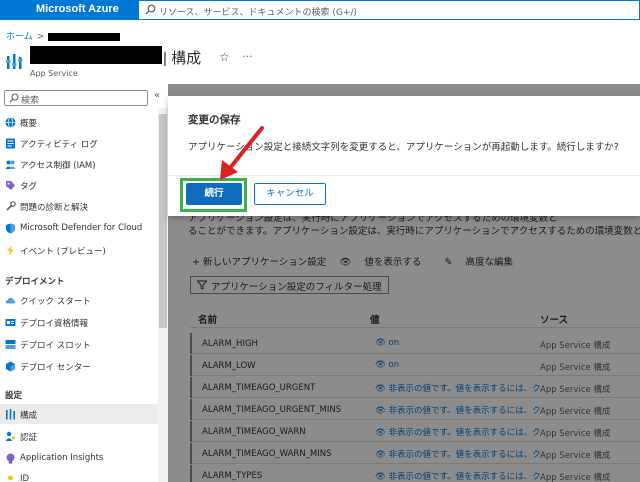 The image size is (640, 482). Describe the element at coordinates (55, 346) in the screenshot. I see `sidebar-item-label: デプロイ スロット` at that location.